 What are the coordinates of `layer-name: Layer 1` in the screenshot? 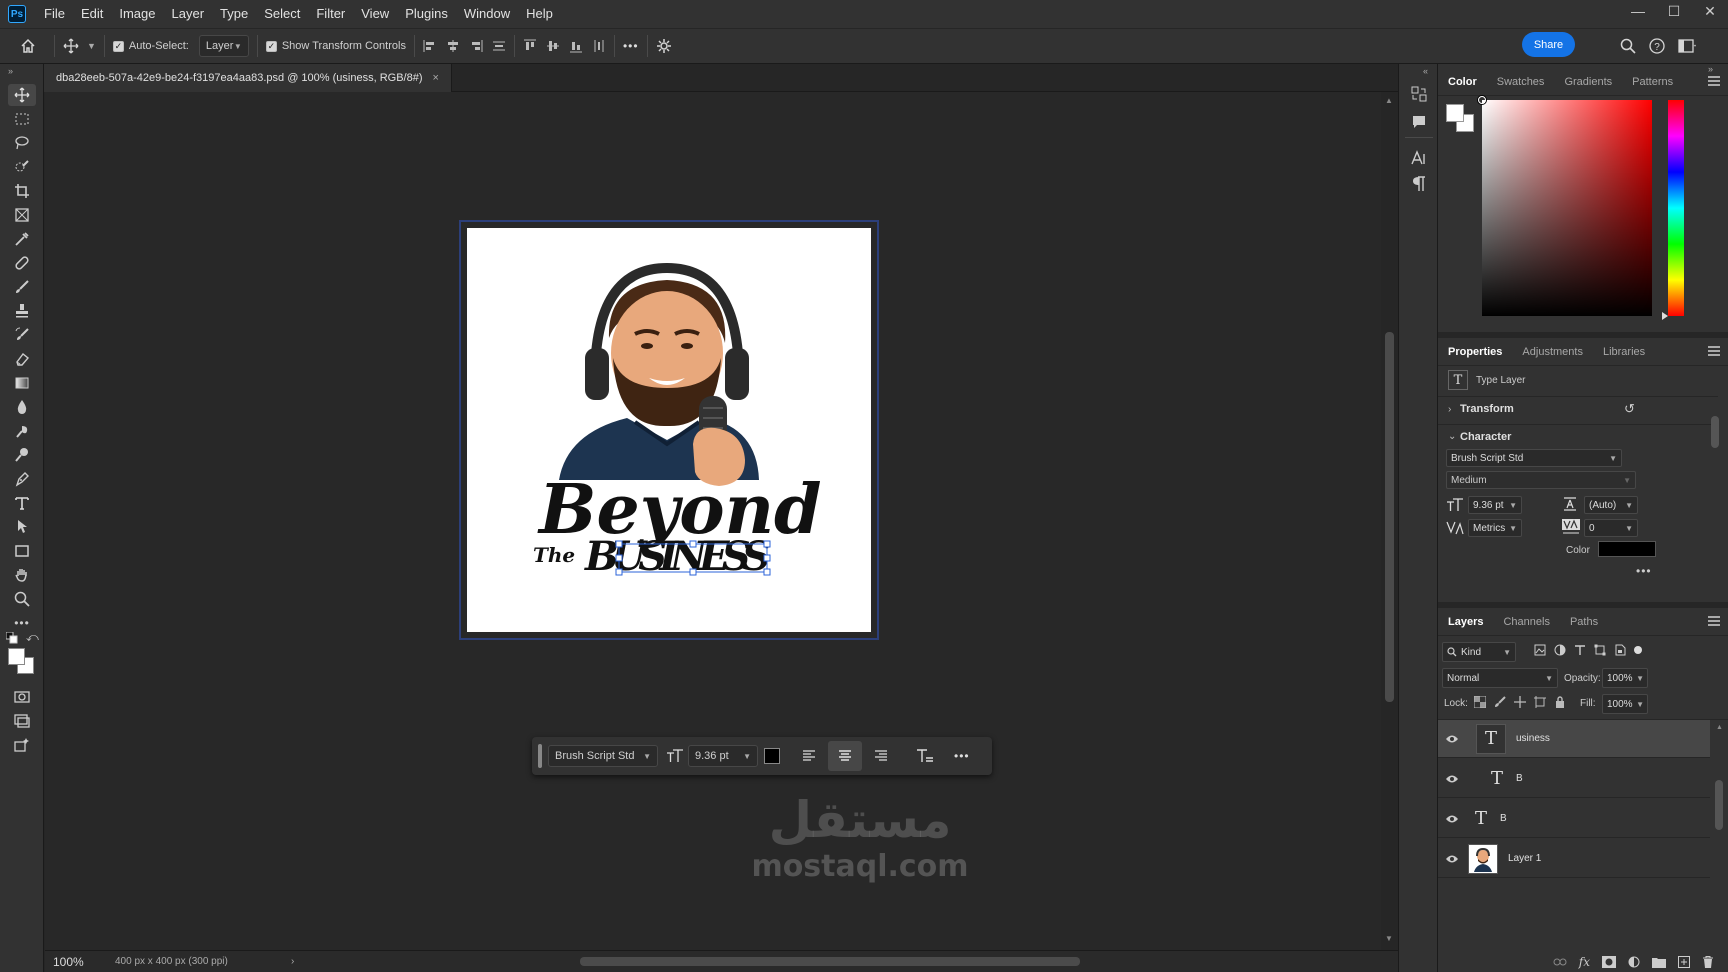 It's located at (1524, 858).